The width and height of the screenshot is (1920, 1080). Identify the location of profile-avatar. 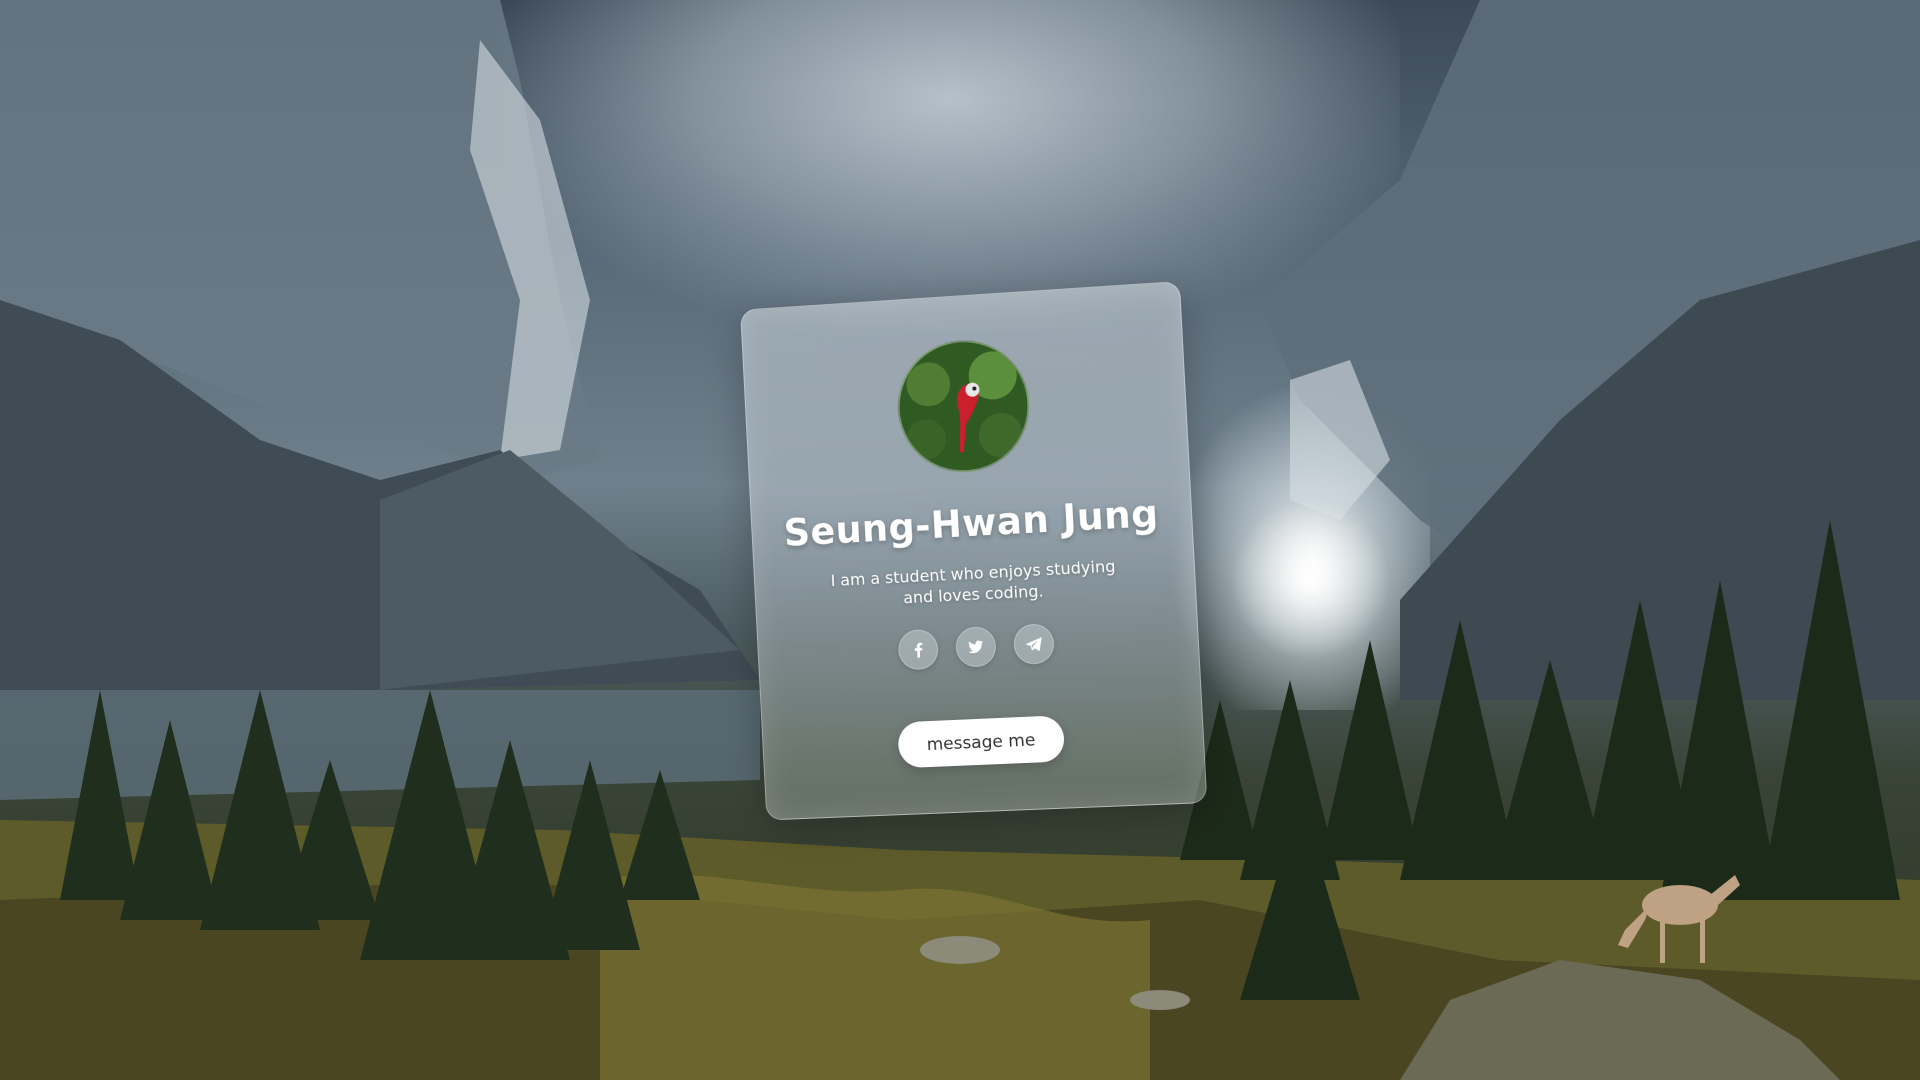
(963, 406).